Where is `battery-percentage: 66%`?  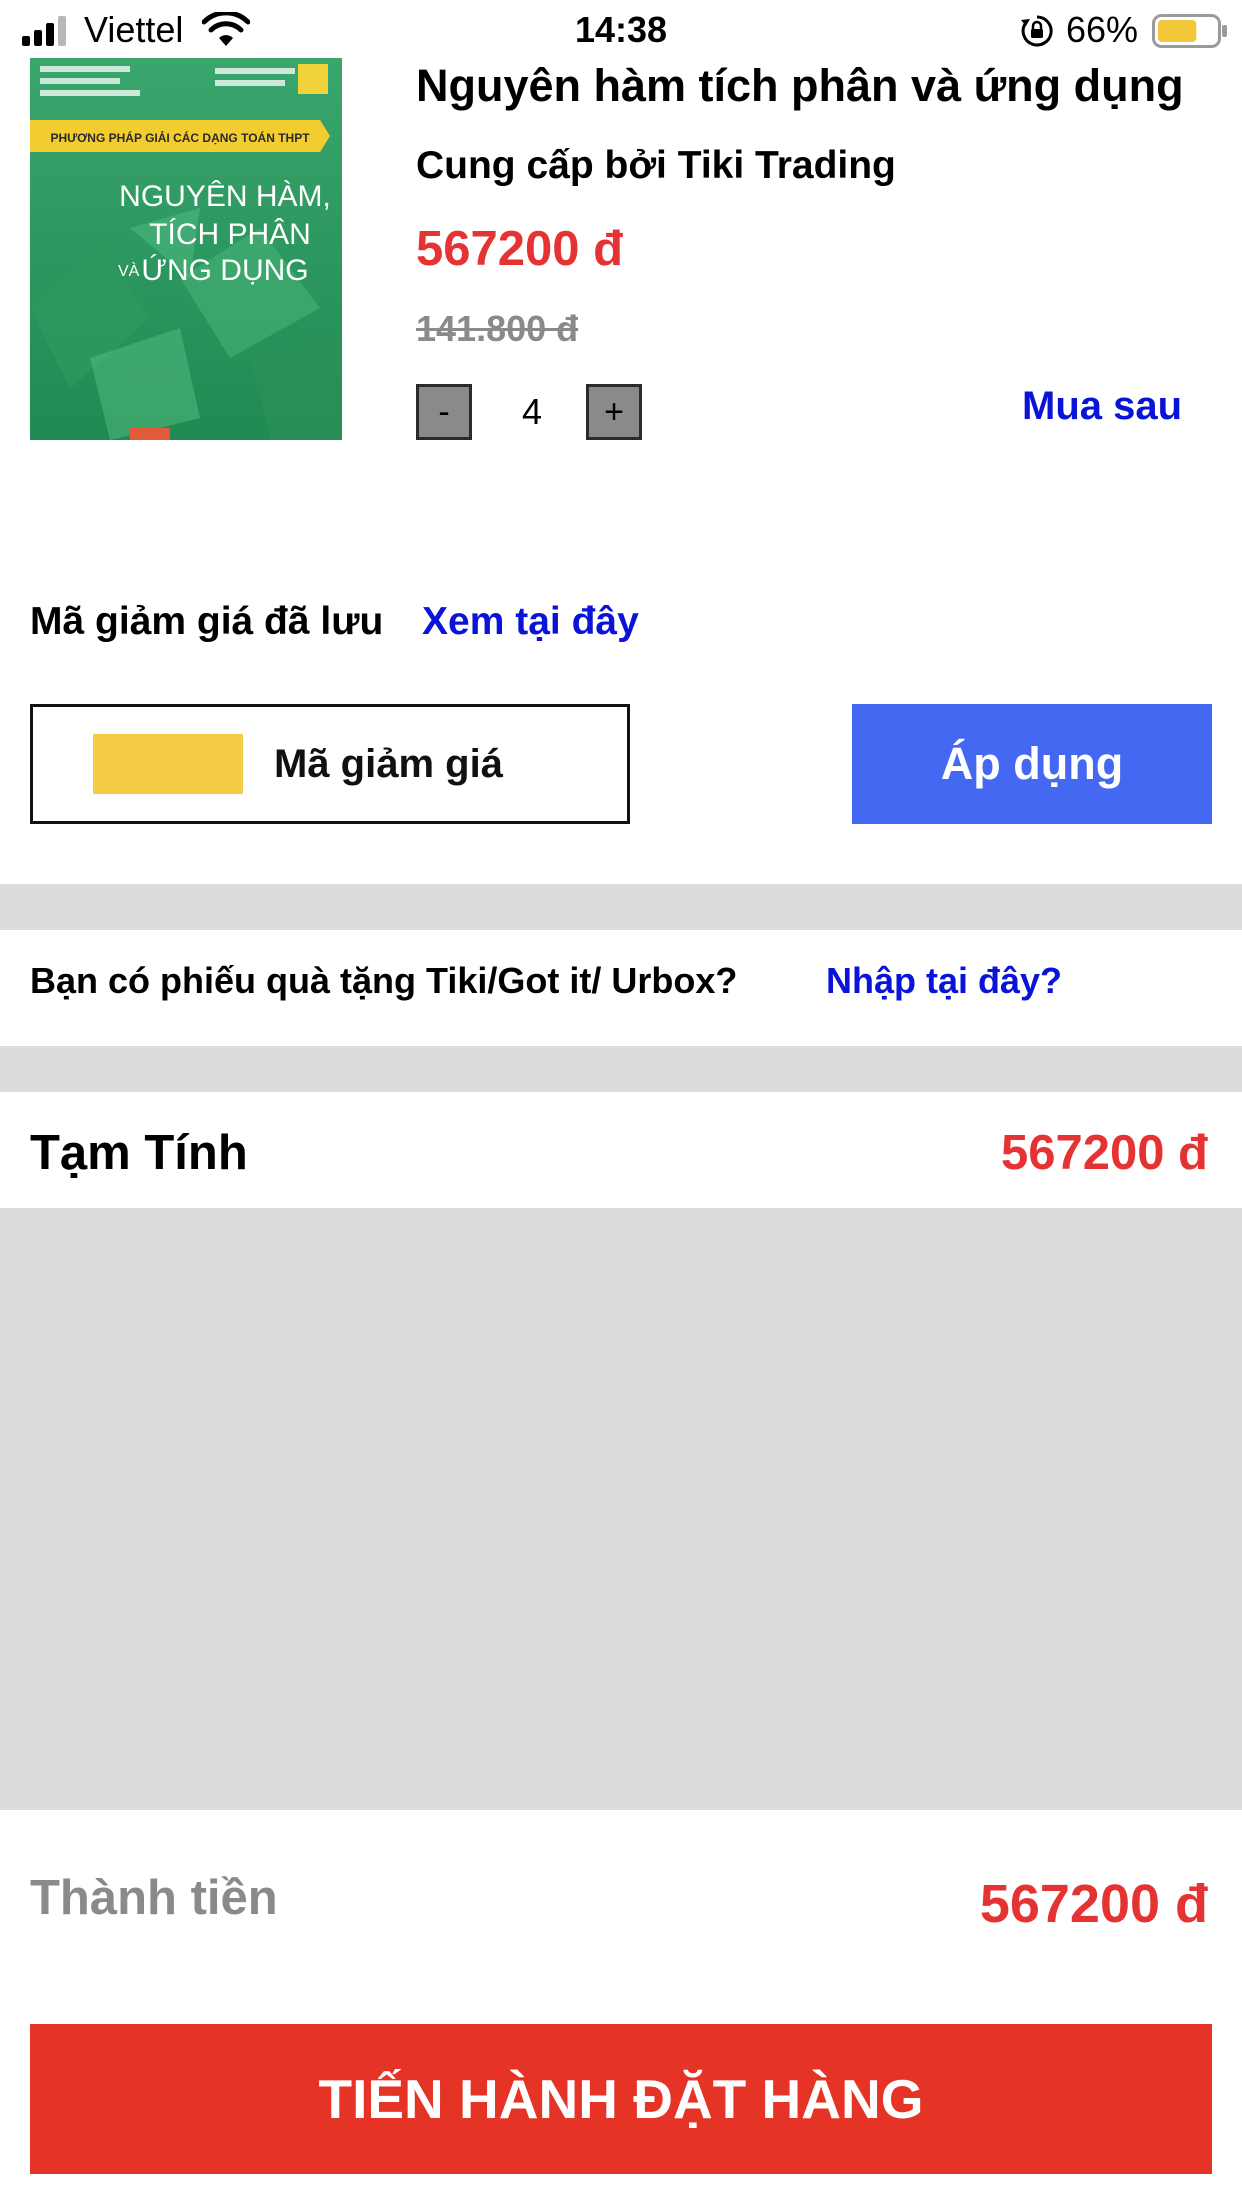
battery-percentage: 66% is located at coordinates (1102, 29).